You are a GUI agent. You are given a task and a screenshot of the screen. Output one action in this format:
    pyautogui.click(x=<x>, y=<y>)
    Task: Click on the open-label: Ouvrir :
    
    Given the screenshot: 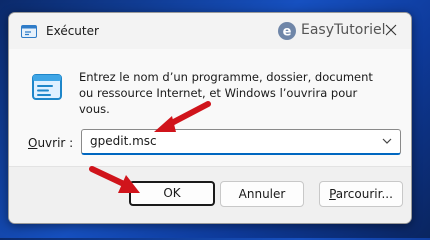 What is the action you would take?
    pyautogui.click(x=50, y=143)
    